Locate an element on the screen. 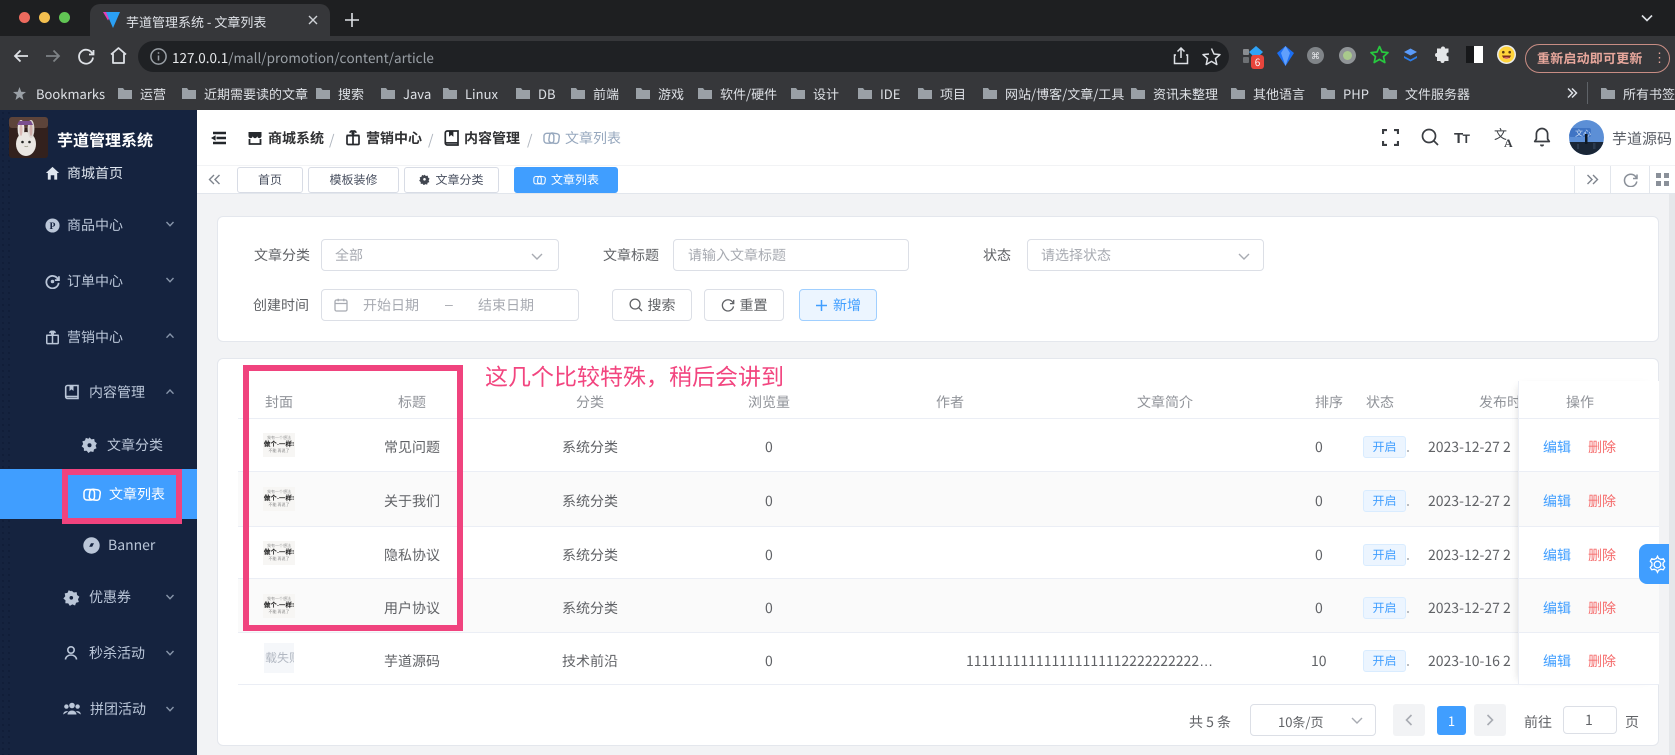 The image size is (1675, 755). svg-text: 6 is located at coordinates (1258, 61).